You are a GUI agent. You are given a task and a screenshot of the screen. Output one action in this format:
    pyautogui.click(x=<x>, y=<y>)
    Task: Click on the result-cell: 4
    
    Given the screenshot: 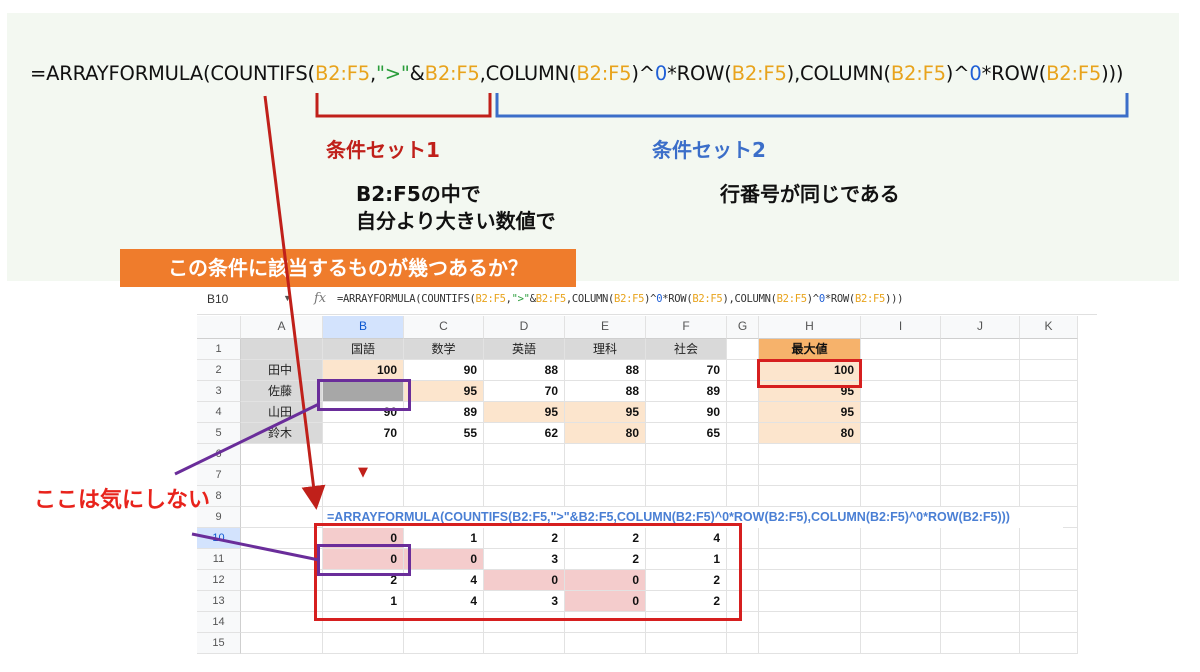 What is the action you would take?
    pyautogui.click(x=686, y=538)
    